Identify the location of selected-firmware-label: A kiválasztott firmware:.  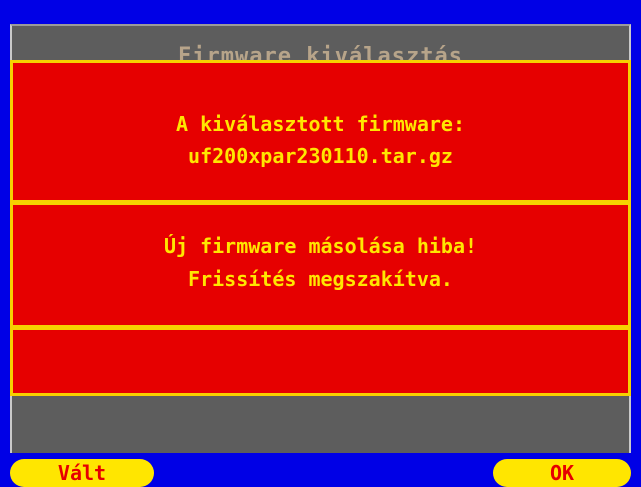
(320, 124).